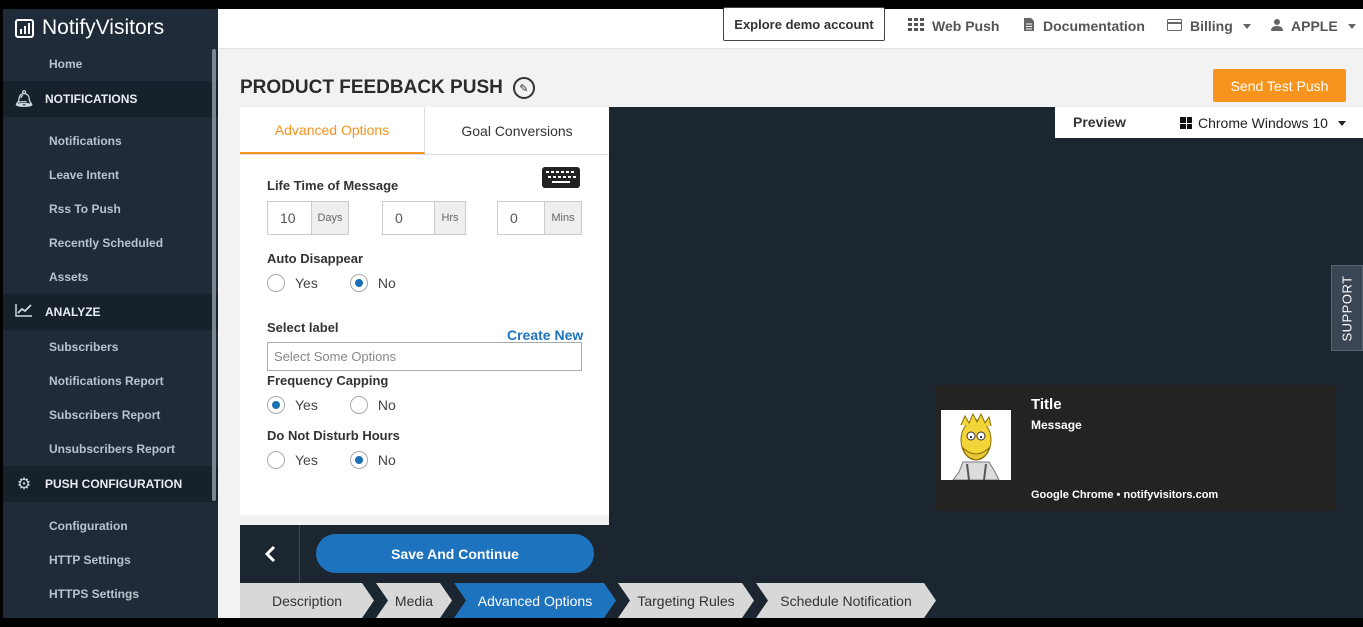  What do you see at coordinates (330, 218) in the screenshot?
I see `days-addon: Days` at bounding box center [330, 218].